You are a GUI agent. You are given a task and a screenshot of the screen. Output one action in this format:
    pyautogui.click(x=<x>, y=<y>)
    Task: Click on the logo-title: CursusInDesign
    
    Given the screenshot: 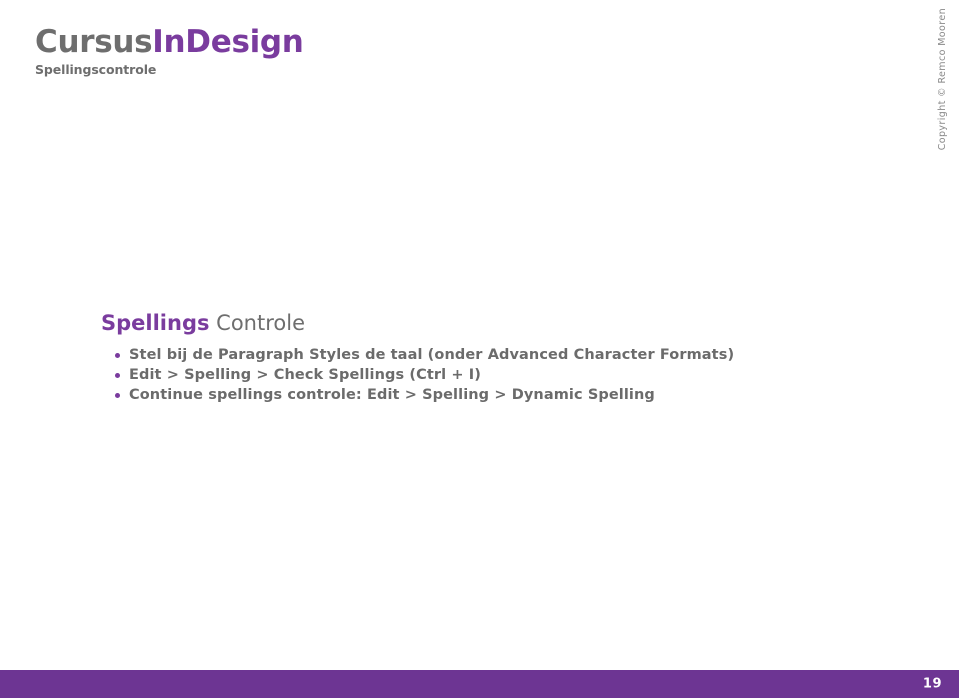 What is the action you would take?
    pyautogui.click(x=169, y=42)
    